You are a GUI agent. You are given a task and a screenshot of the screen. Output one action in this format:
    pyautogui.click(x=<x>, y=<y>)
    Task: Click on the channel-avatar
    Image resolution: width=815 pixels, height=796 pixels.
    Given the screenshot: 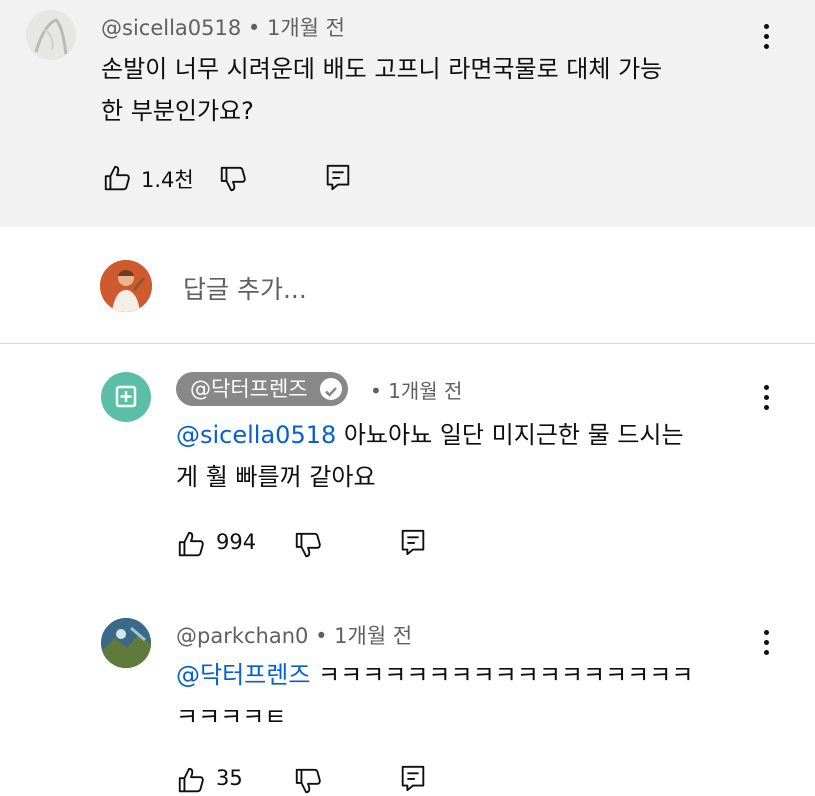 What is the action you would take?
    pyautogui.click(x=126, y=397)
    